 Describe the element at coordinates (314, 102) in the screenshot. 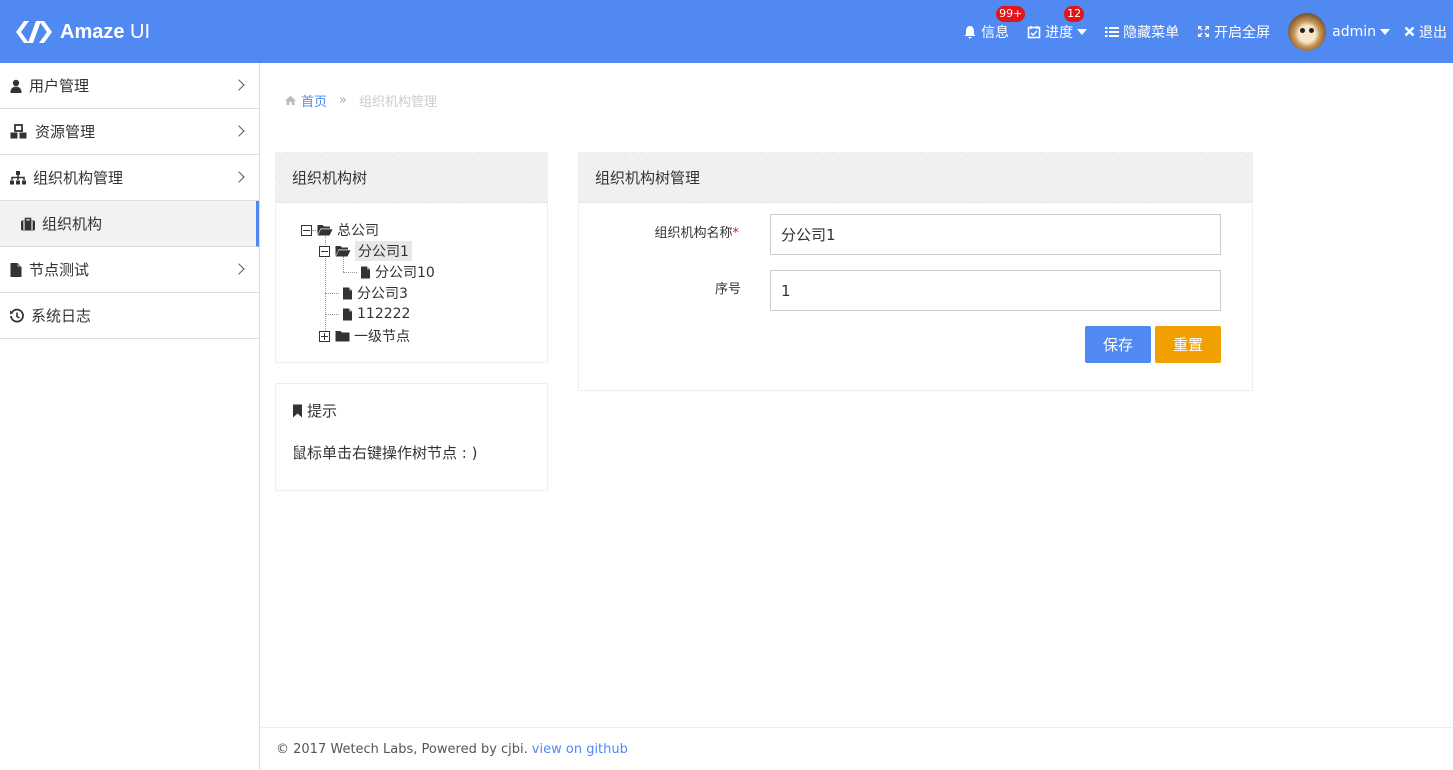

I see `breadcrumb-home-label: 首页` at that location.